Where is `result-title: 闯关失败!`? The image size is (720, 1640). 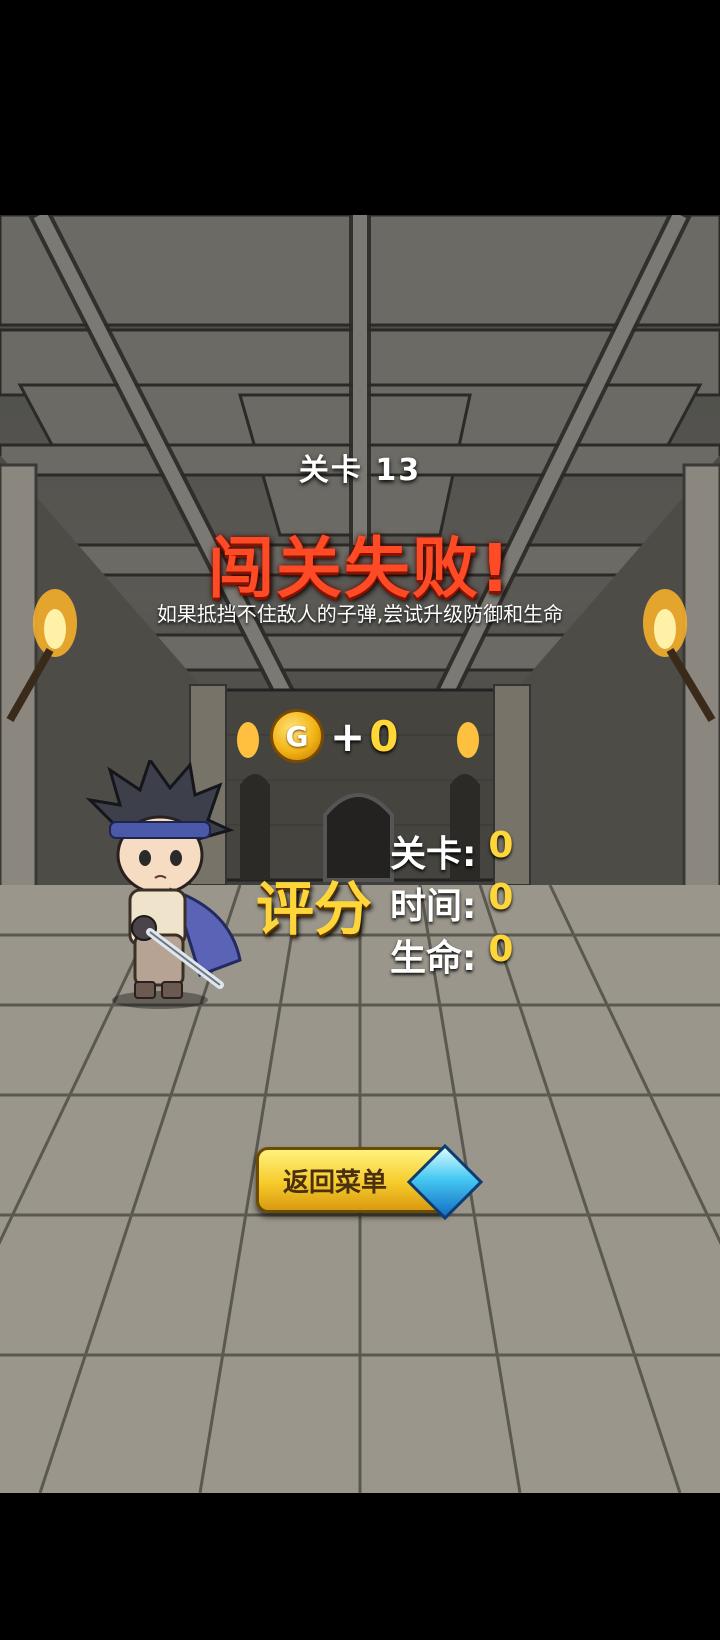
result-title: 闯关失败! is located at coordinates (360, 568).